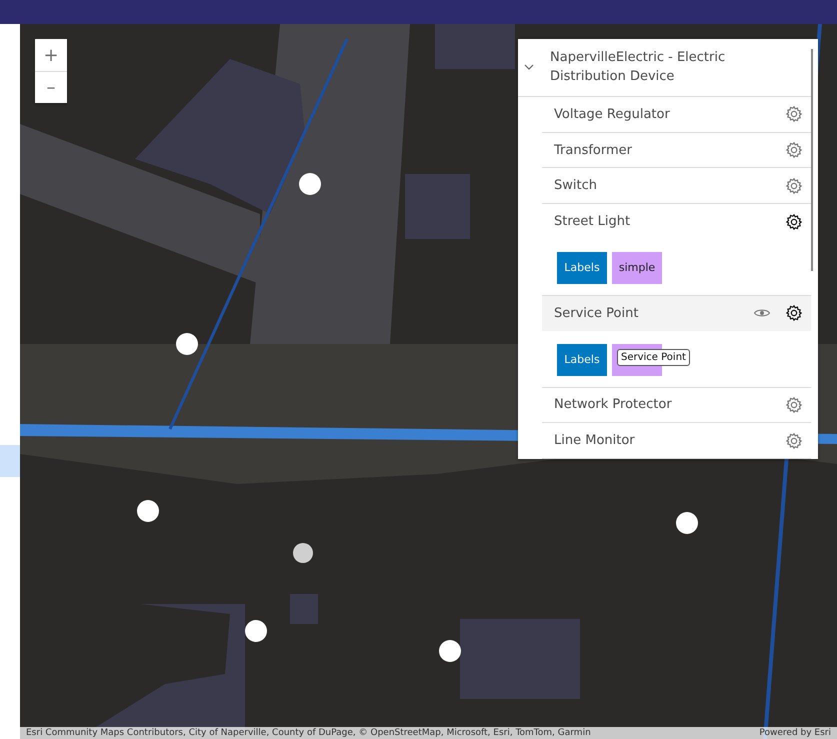 The width and height of the screenshot is (837, 739). I want to click on scrollbar, so click(812, 160).